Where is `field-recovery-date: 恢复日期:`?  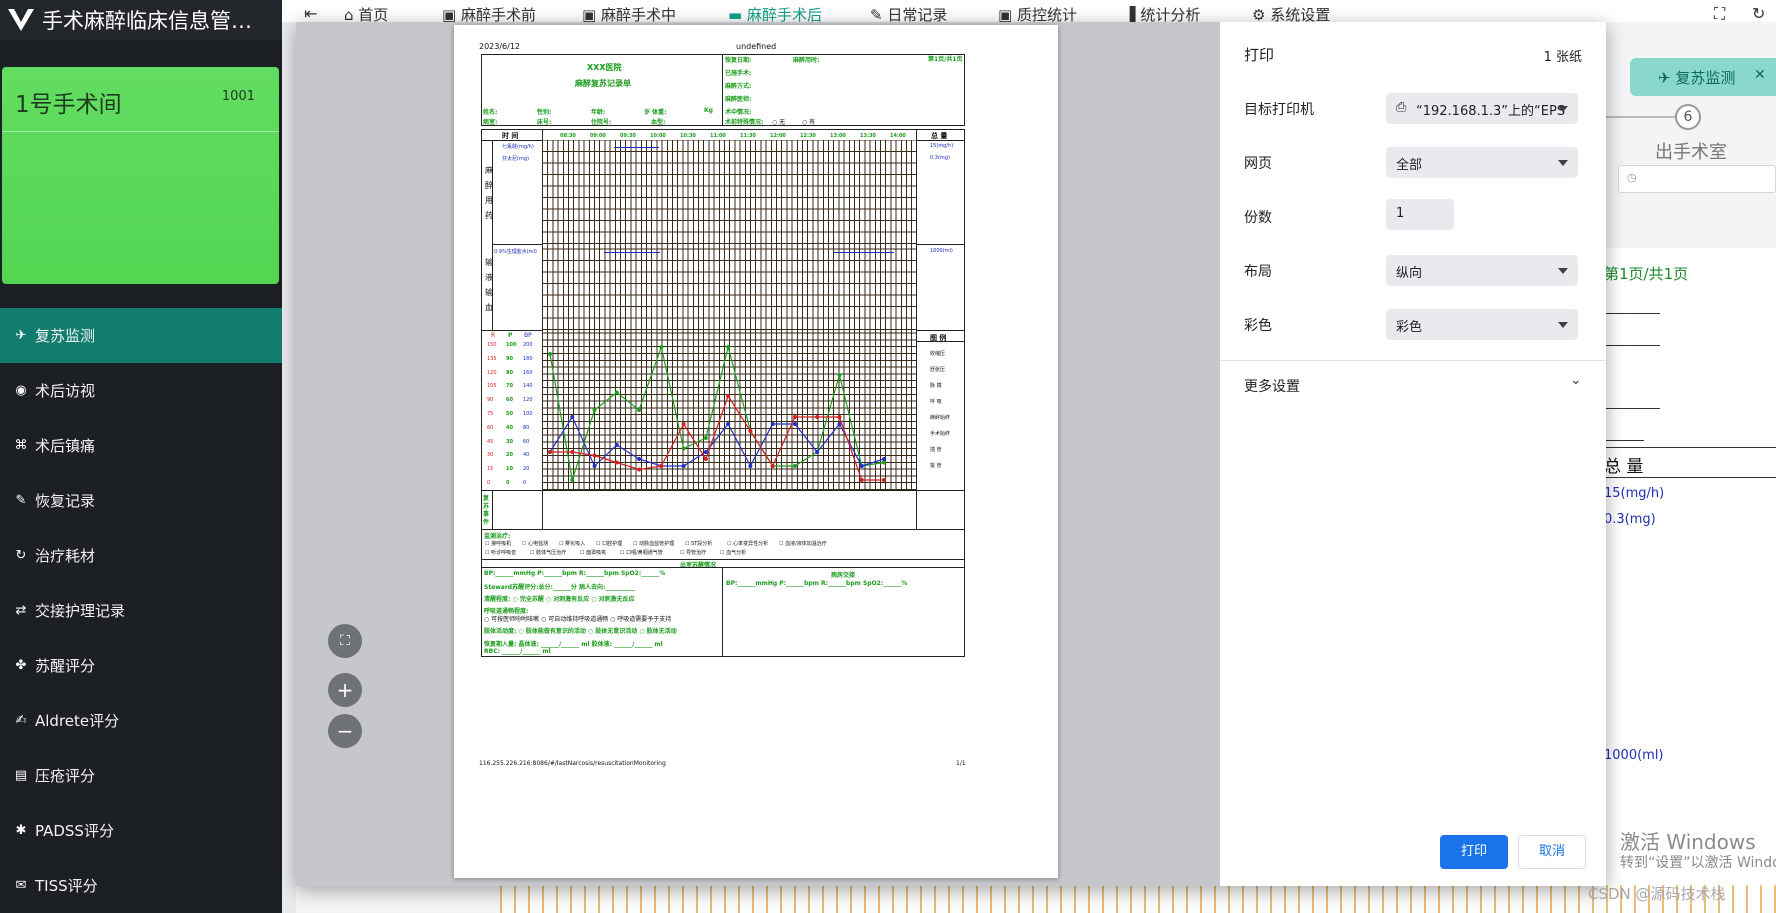
field-recovery-date: 恢复日期: is located at coordinates (738, 60).